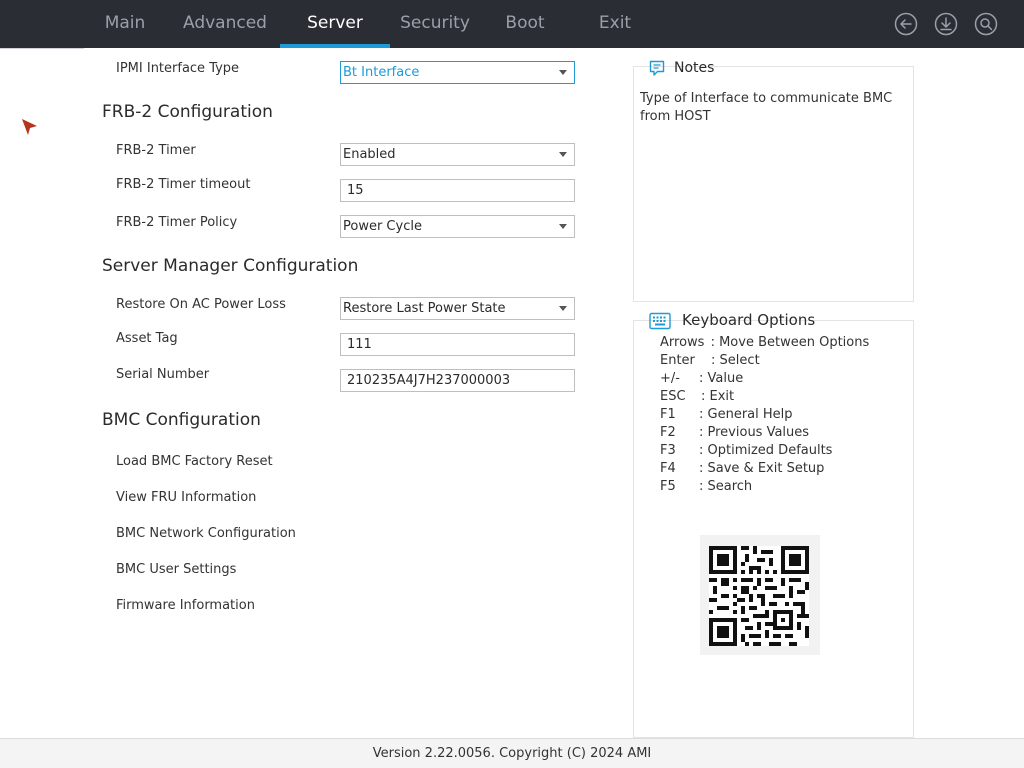 The height and width of the screenshot is (768, 1024). I want to click on tab-boot: Boot, so click(525, 24).